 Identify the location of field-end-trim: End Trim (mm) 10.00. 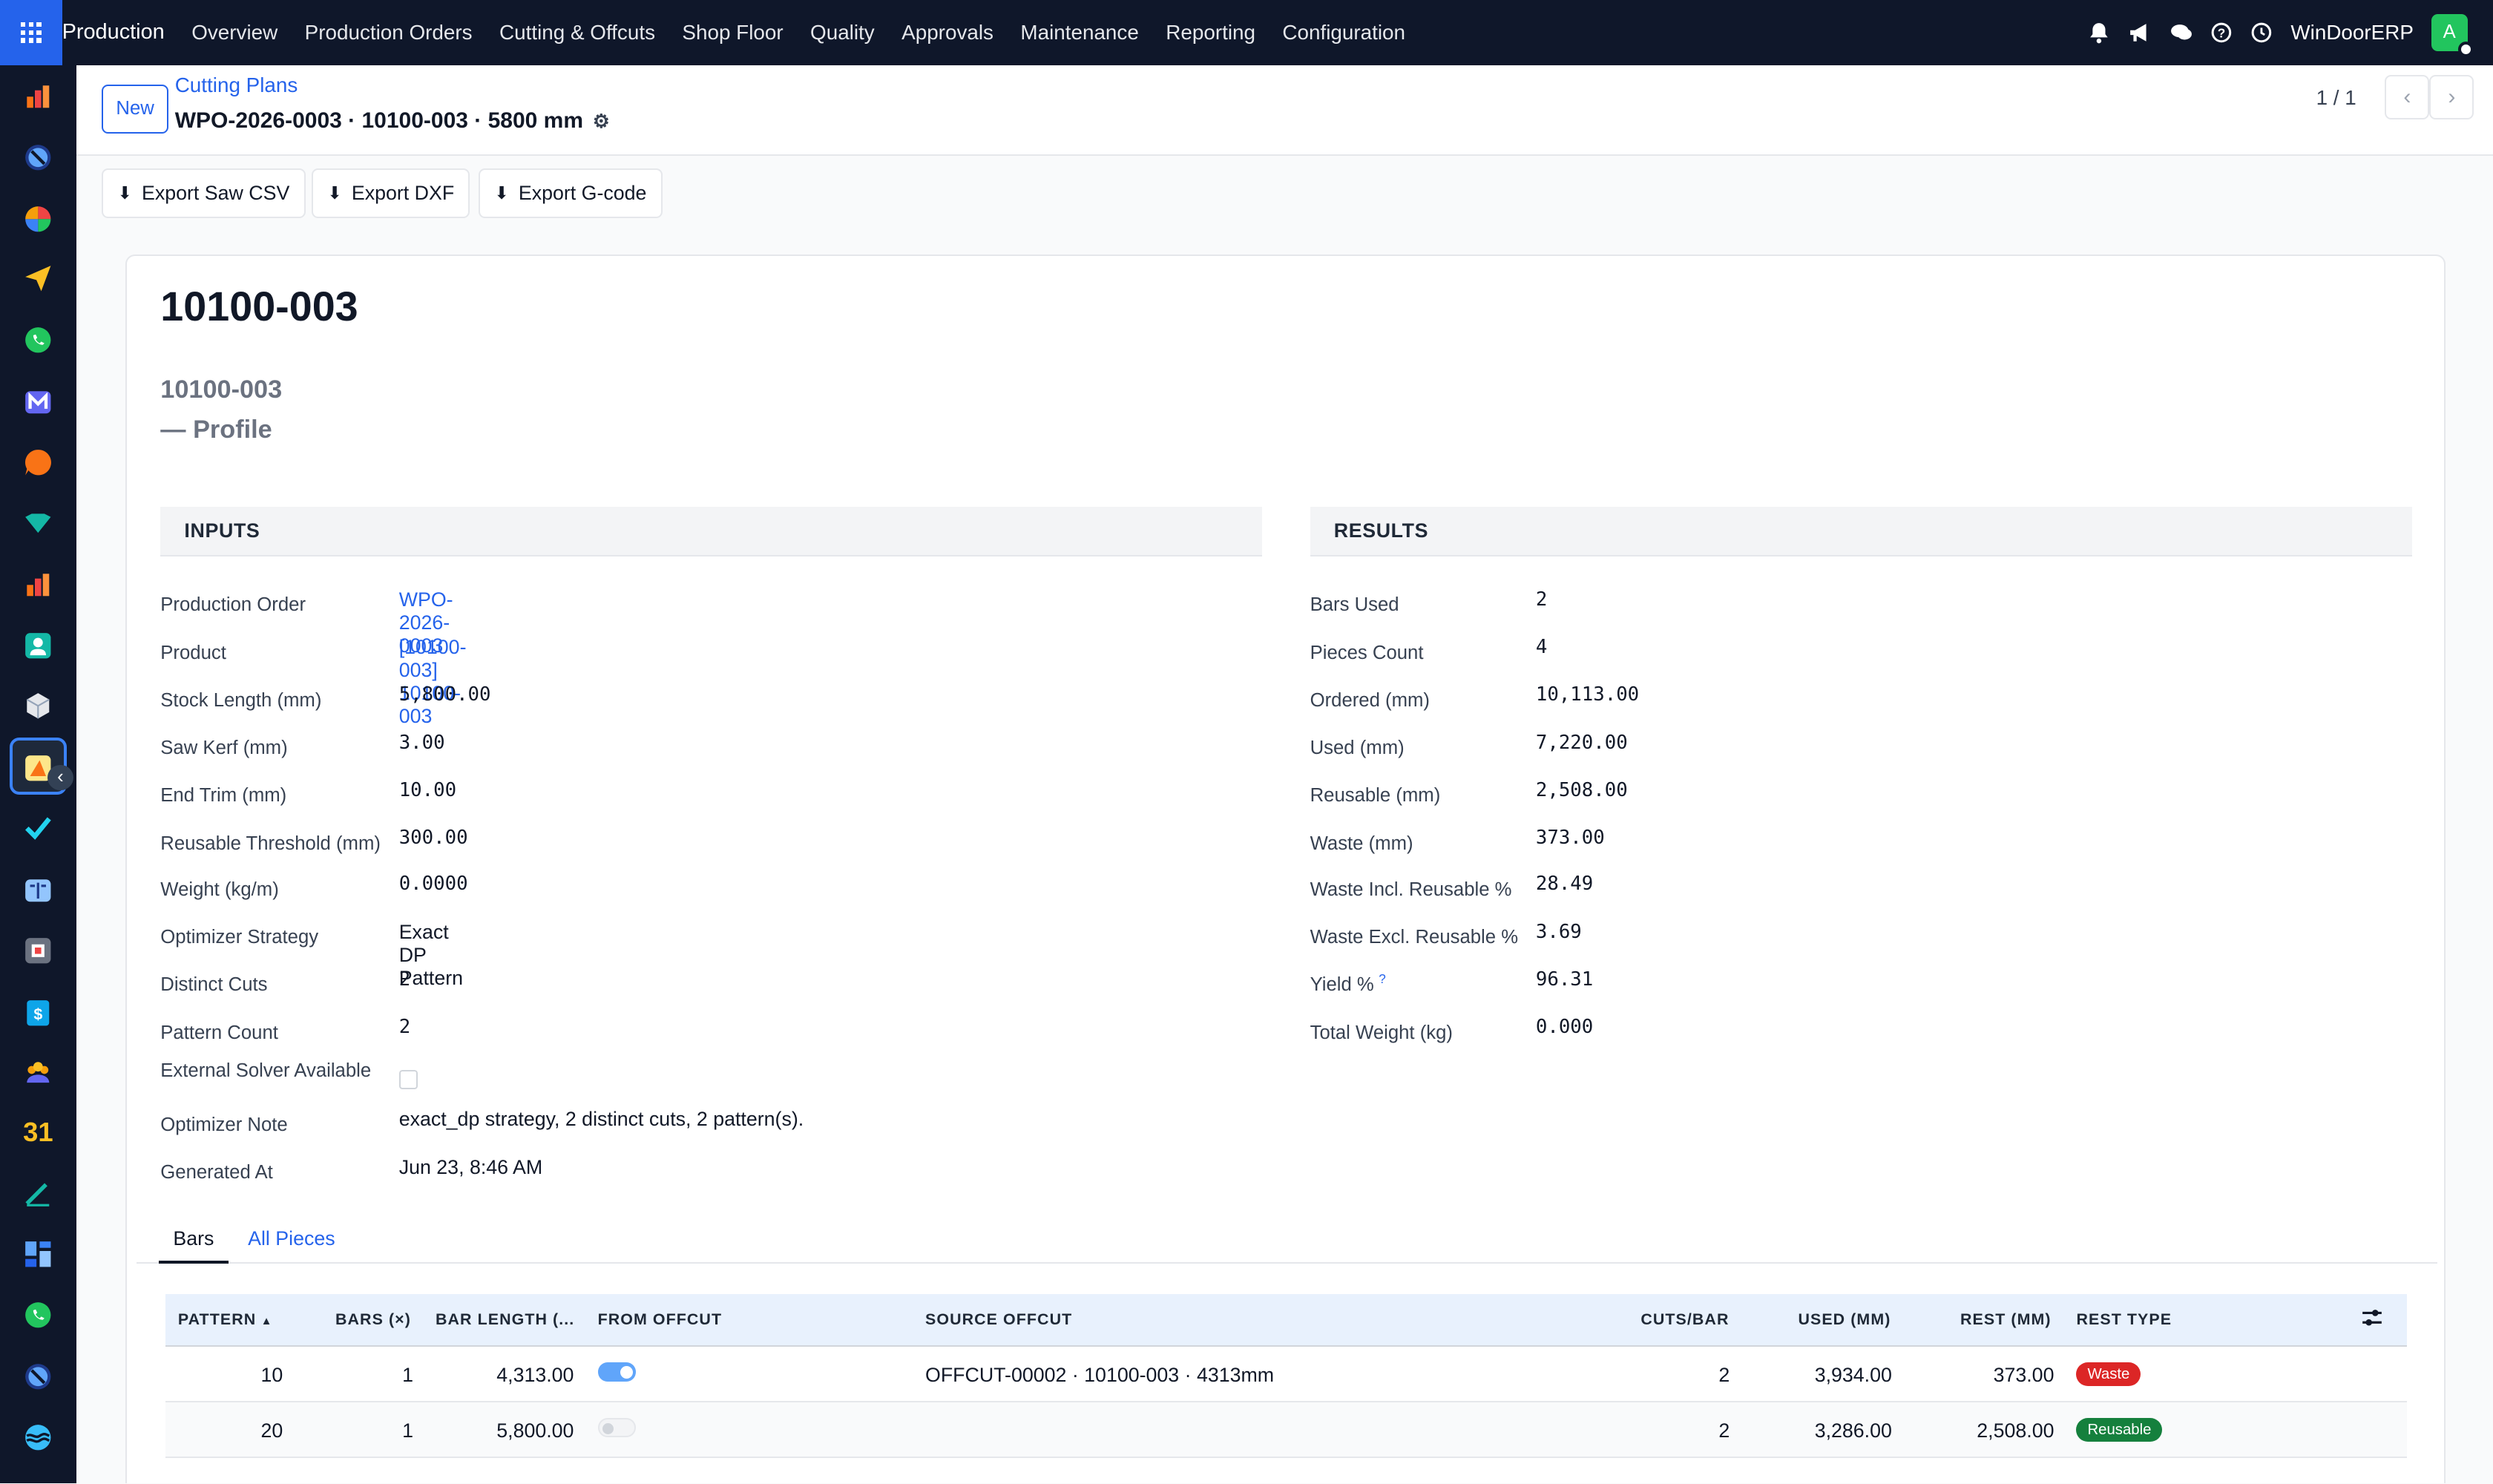
(308, 793).